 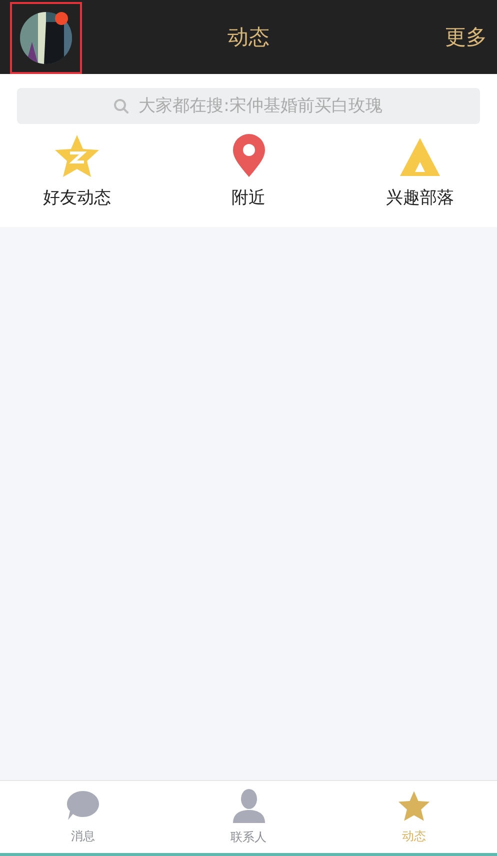 I want to click on shortcut-button: 附近, so click(x=248, y=171).